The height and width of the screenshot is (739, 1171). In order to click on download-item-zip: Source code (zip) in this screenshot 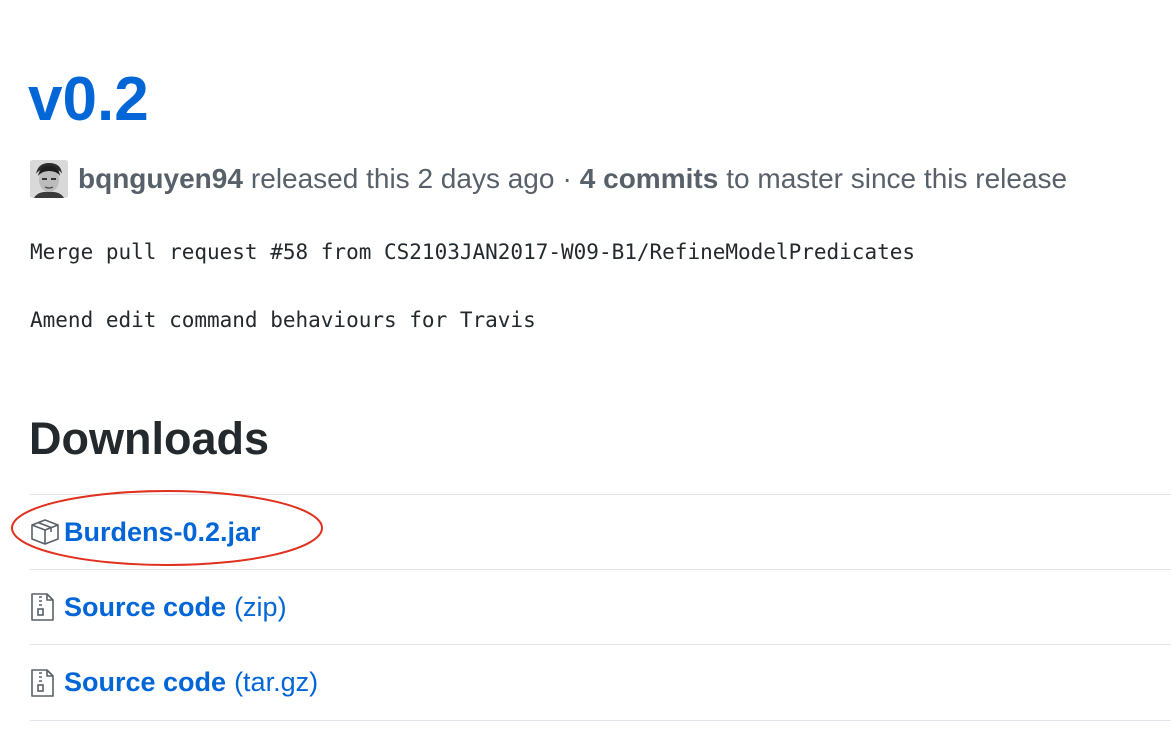, I will do `click(600, 606)`.